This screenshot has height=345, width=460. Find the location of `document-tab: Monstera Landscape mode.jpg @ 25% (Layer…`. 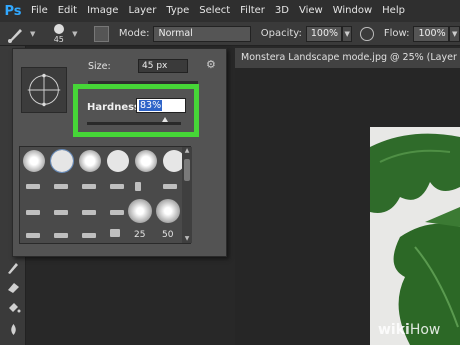

document-tab: Monstera Landscape mode.jpg @ 25% (Layer… is located at coordinates (347, 58).